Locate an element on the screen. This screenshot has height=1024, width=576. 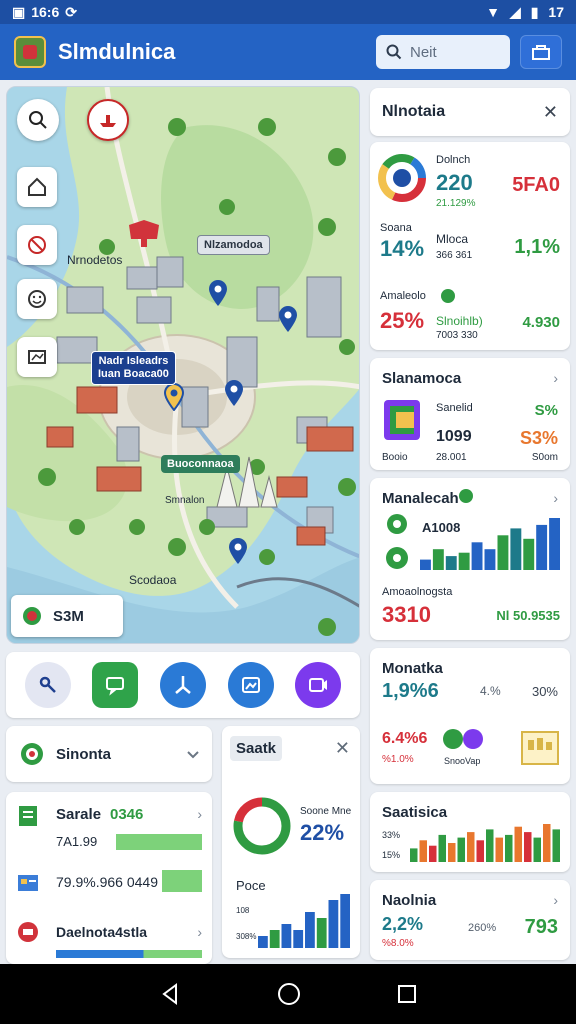
naolnia-sub: %8.0% is located at coordinates (398, 943).